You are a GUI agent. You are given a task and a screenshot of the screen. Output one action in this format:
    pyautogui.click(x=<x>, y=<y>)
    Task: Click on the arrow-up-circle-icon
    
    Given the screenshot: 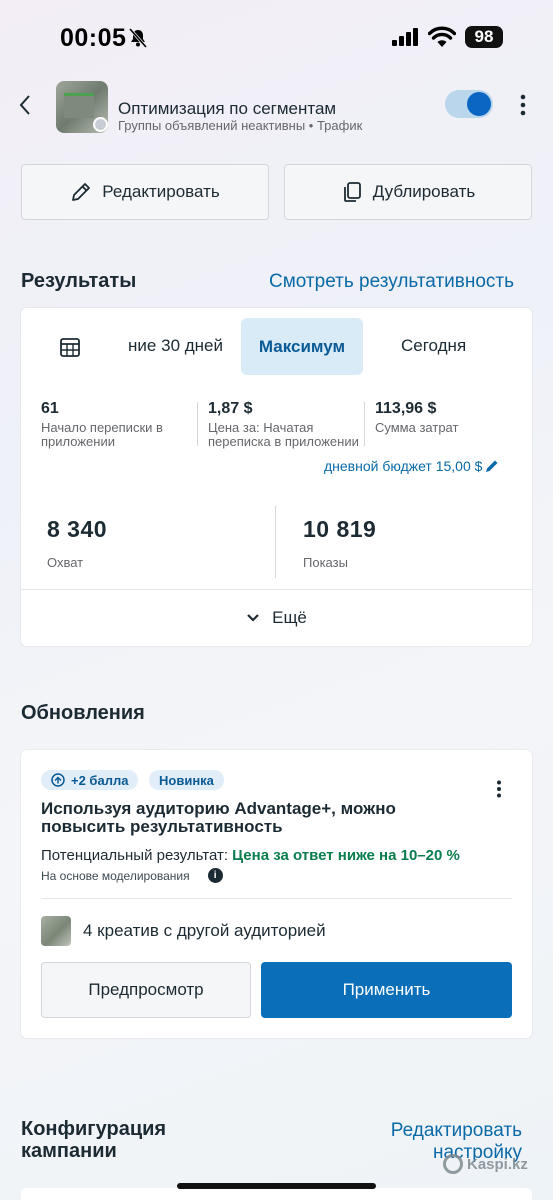 What is the action you would take?
    pyautogui.click(x=58, y=780)
    